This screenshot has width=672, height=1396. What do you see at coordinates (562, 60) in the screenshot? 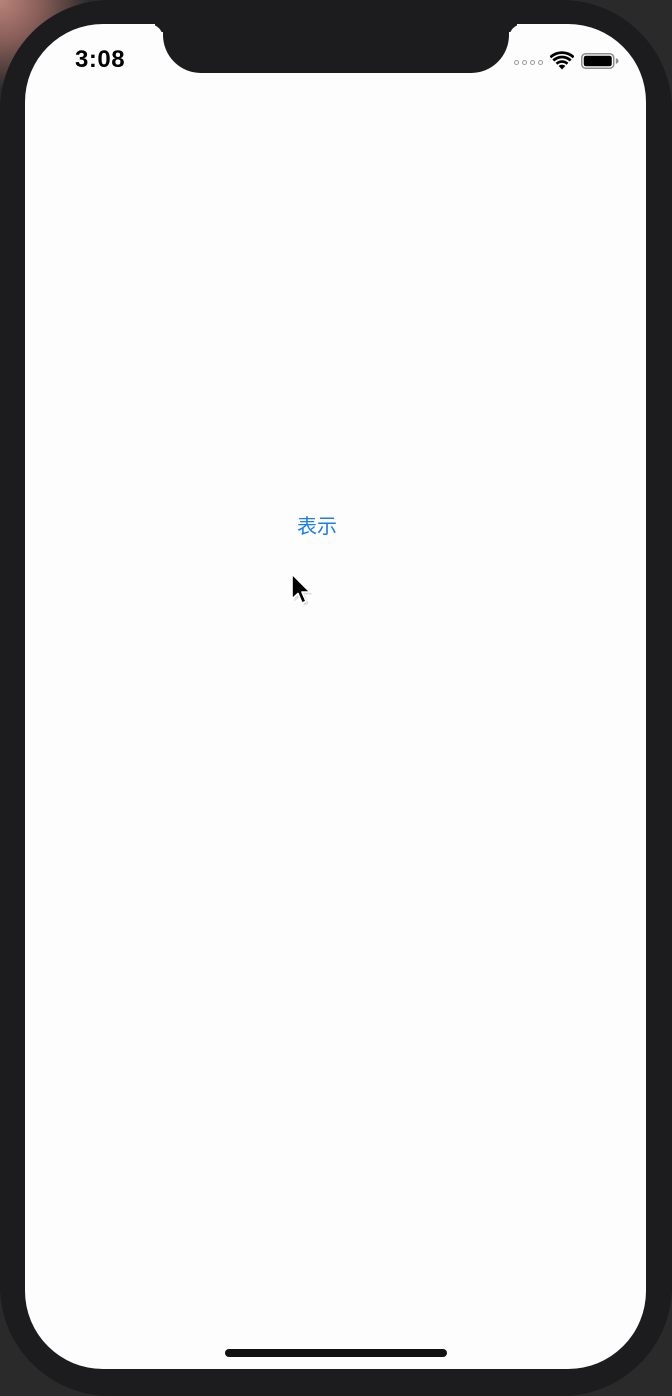
I see `wifi-icon` at bounding box center [562, 60].